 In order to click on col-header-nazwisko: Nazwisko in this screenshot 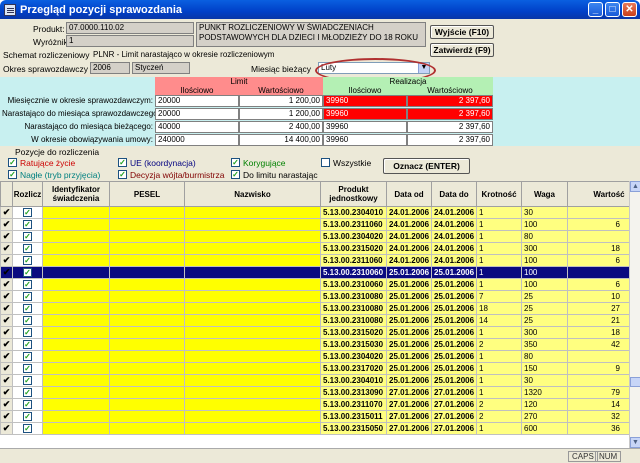, I will do `click(252, 194)`.